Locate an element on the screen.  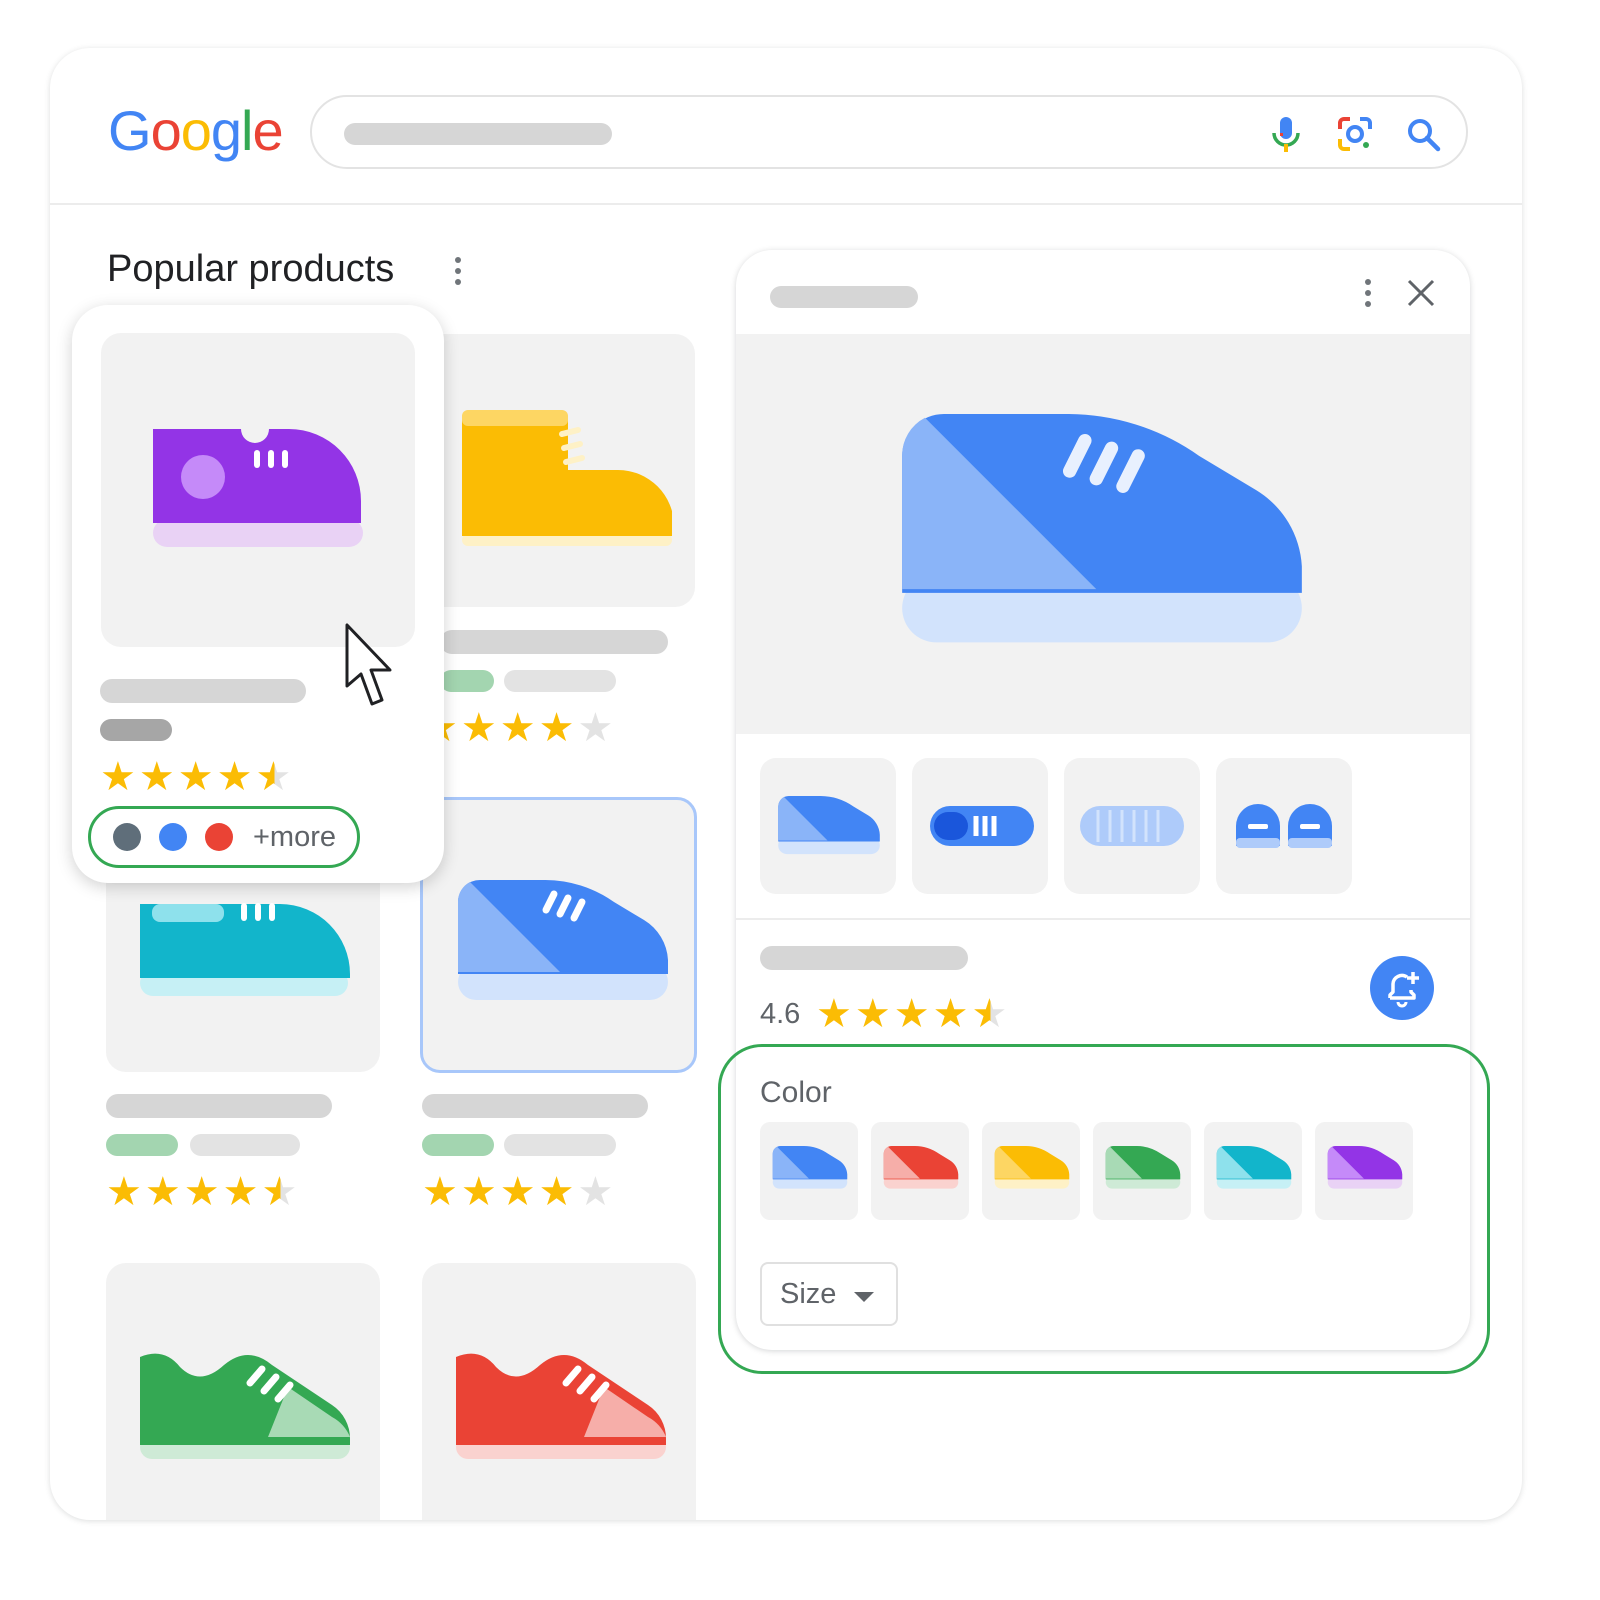
price-alert-button is located at coordinates (1402, 988).